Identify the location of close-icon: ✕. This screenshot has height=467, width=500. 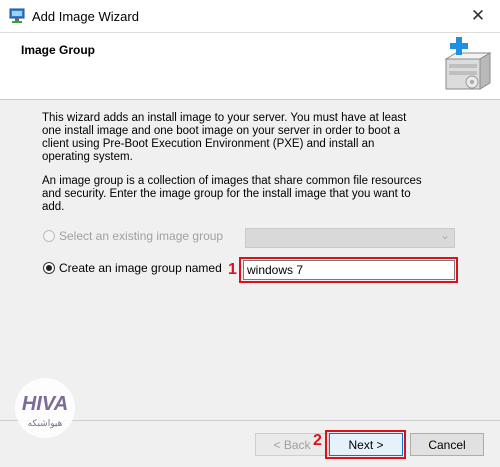
(478, 15).